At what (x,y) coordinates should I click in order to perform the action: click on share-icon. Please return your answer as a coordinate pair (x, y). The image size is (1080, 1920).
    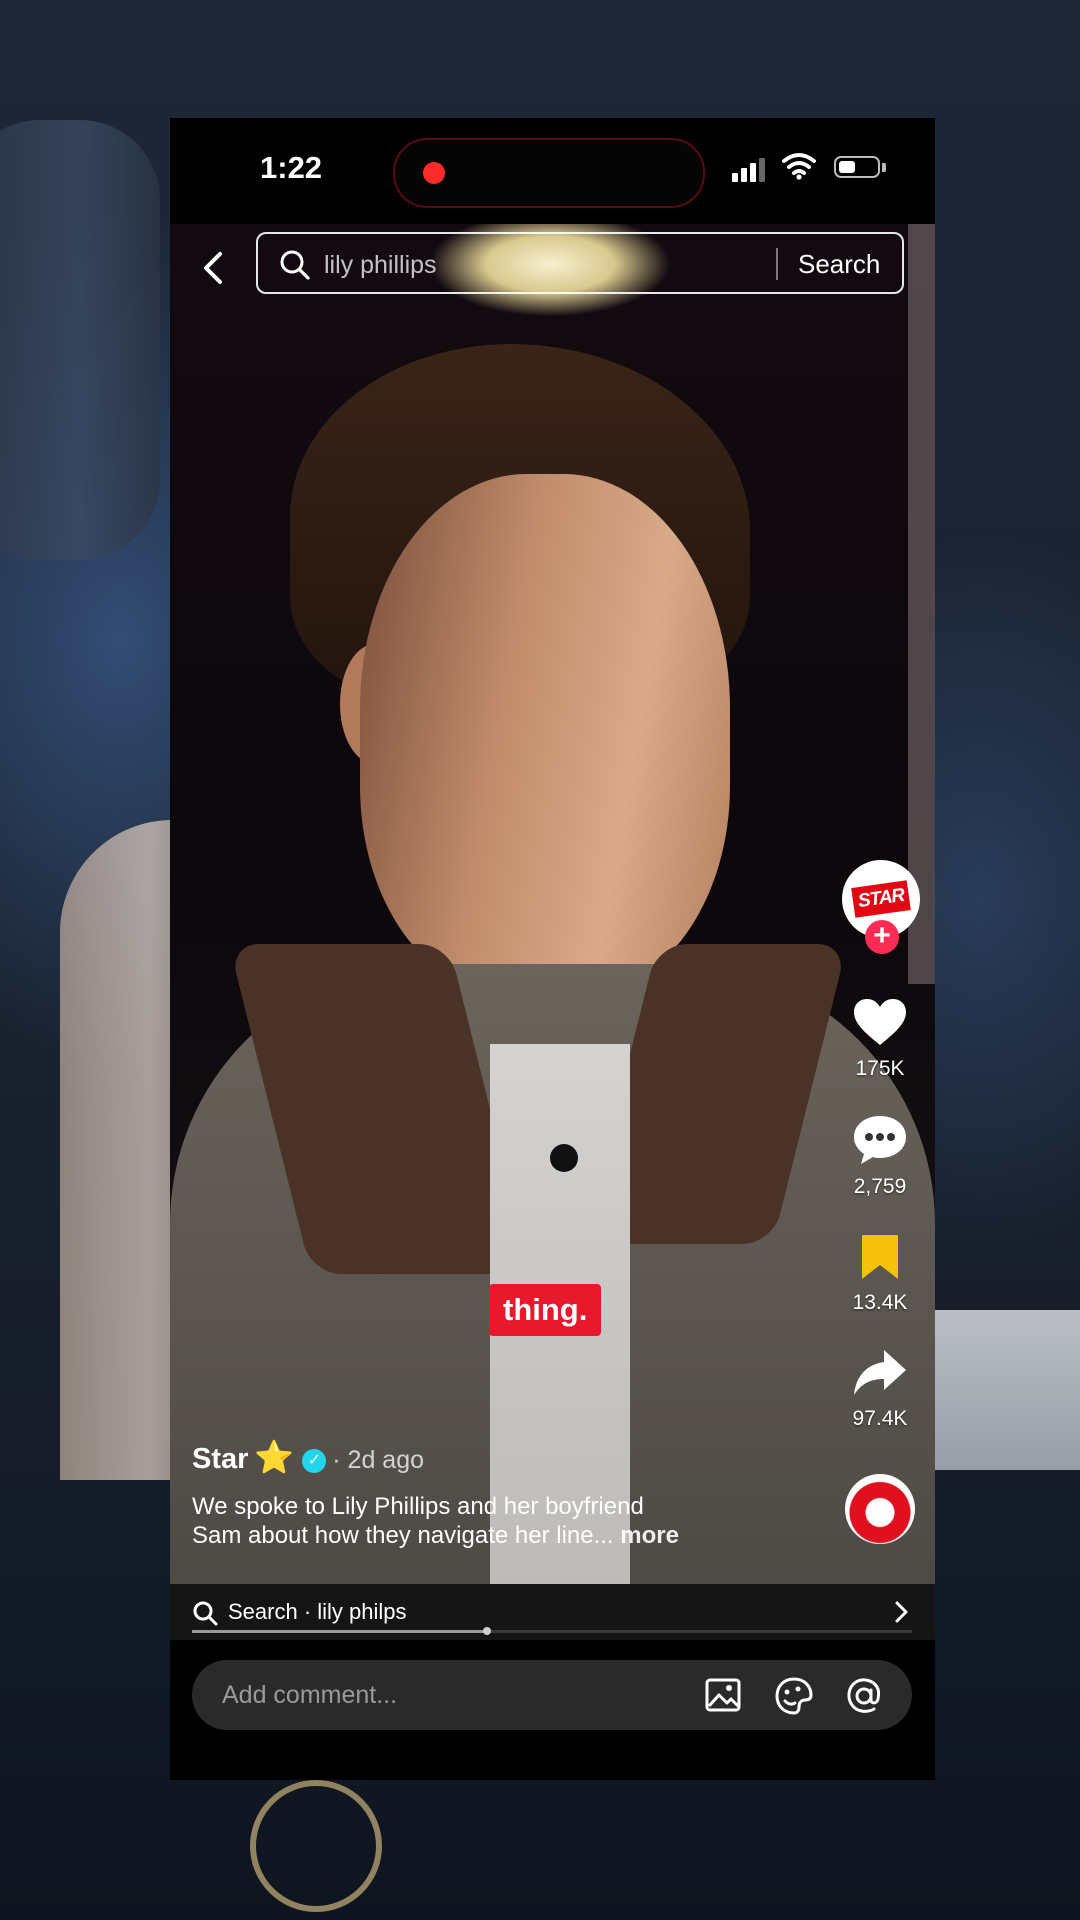
    Looking at the image, I should click on (880, 1372).